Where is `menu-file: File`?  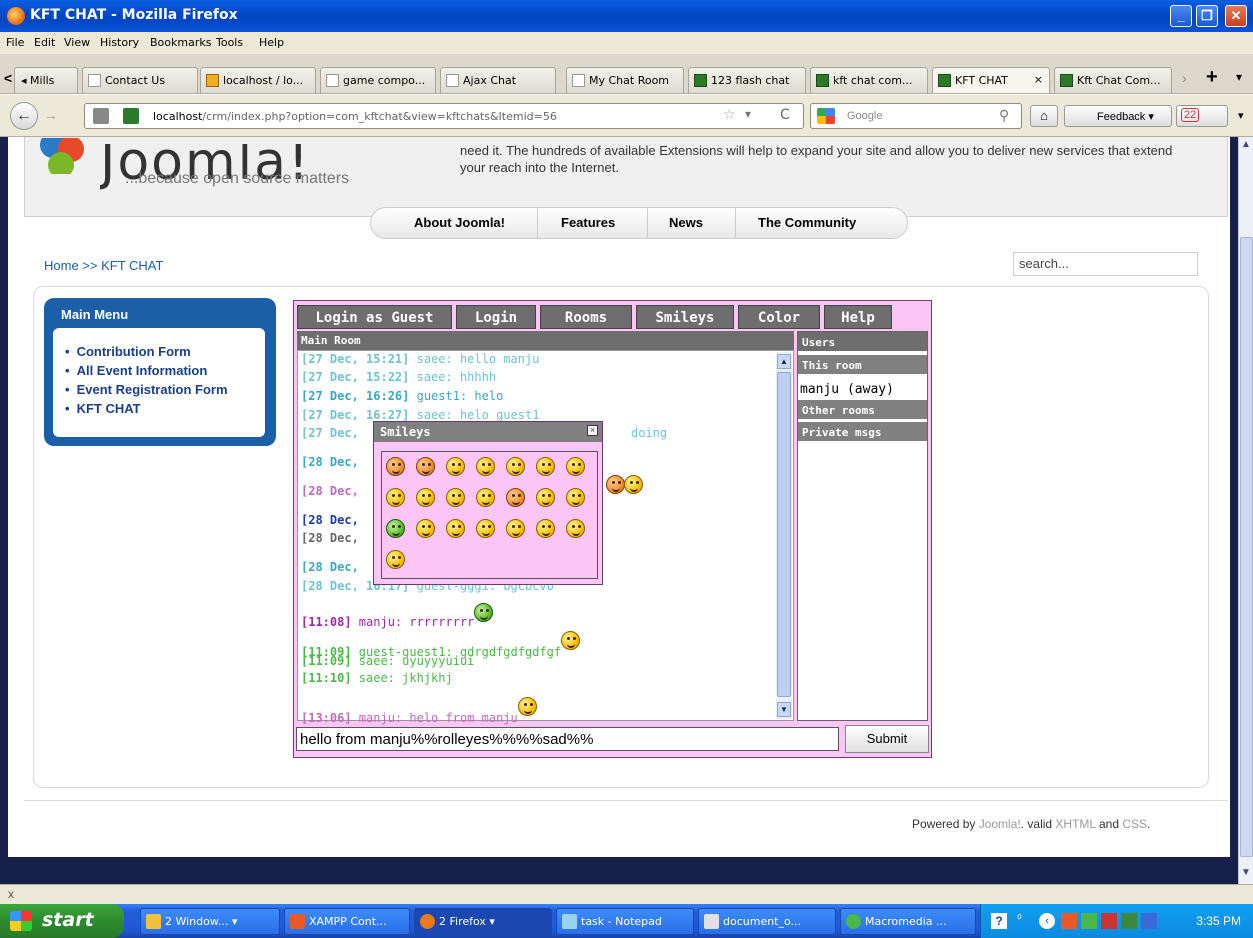
menu-file: File is located at coordinates (15, 42).